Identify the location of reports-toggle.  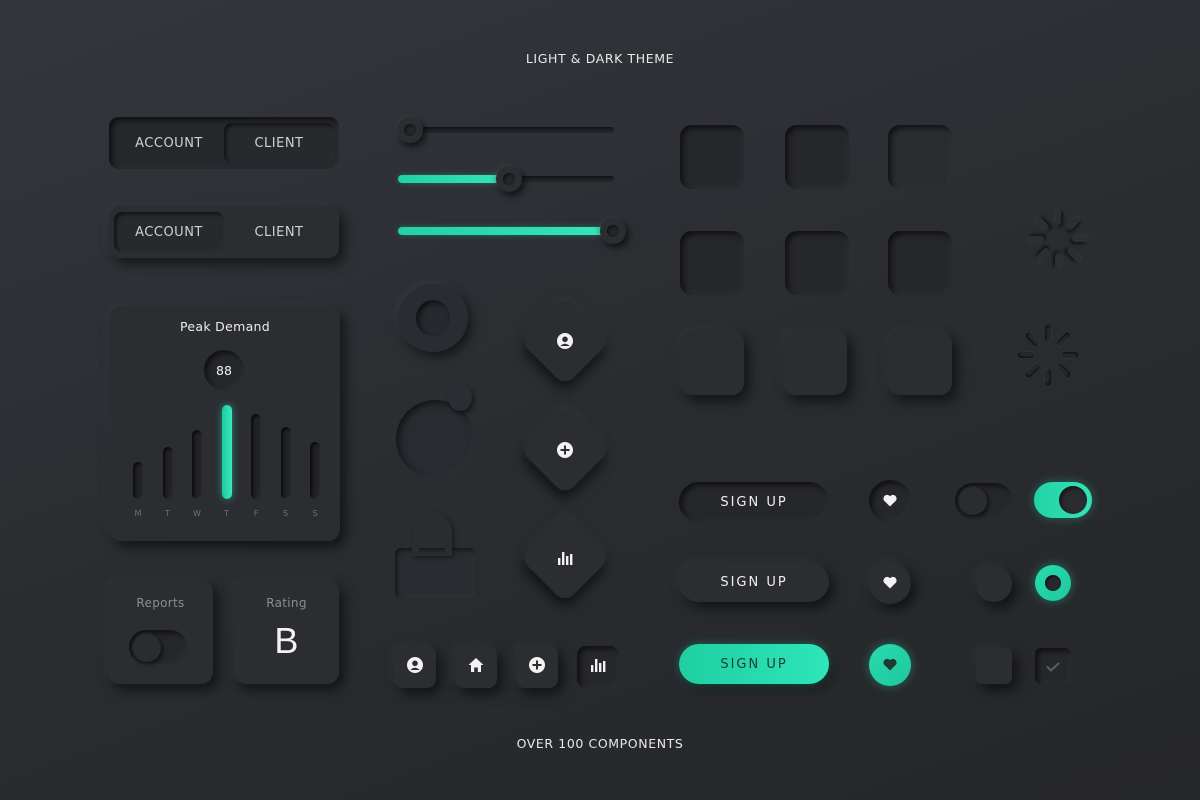
(158, 647).